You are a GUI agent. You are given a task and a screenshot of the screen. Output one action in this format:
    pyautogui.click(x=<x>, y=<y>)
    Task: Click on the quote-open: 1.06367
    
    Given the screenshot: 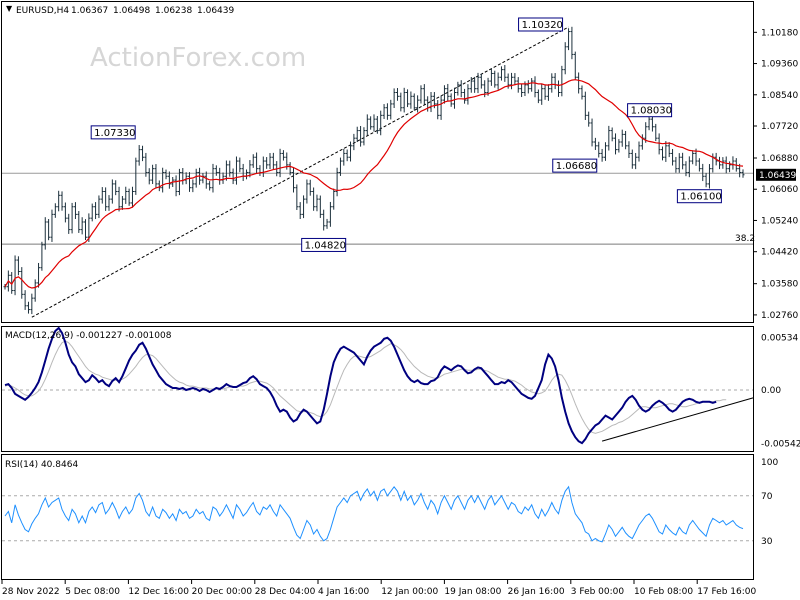 What is the action you would take?
    pyautogui.click(x=89, y=11)
    